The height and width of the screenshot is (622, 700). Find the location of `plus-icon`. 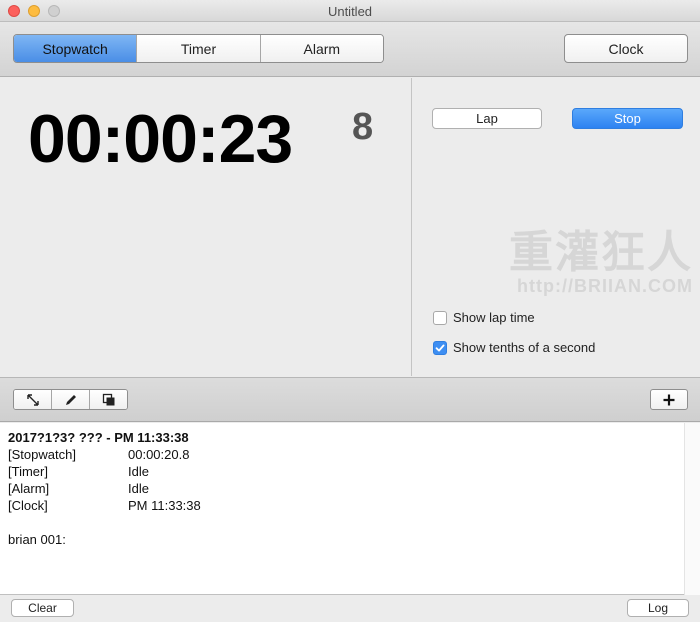

plus-icon is located at coordinates (669, 399).